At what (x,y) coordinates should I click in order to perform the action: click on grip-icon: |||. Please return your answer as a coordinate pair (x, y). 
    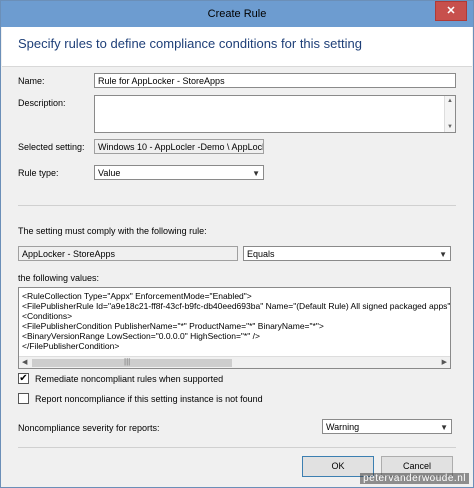
    Looking at the image, I should click on (127, 361).